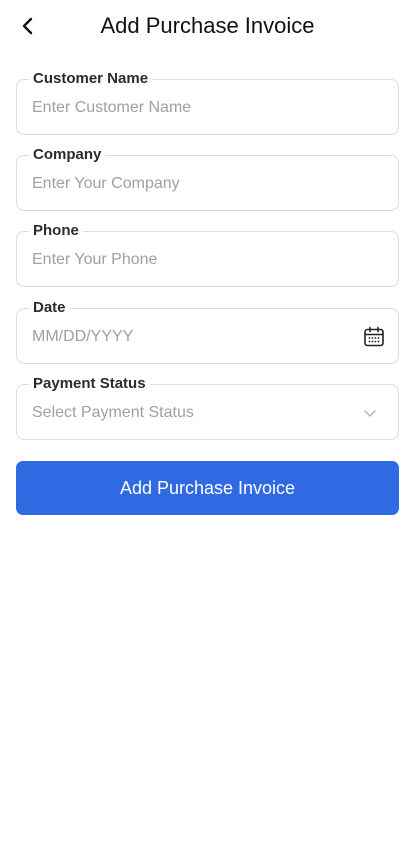  Describe the element at coordinates (56, 231) in the screenshot. I see `phone-label: Phone` at that location.